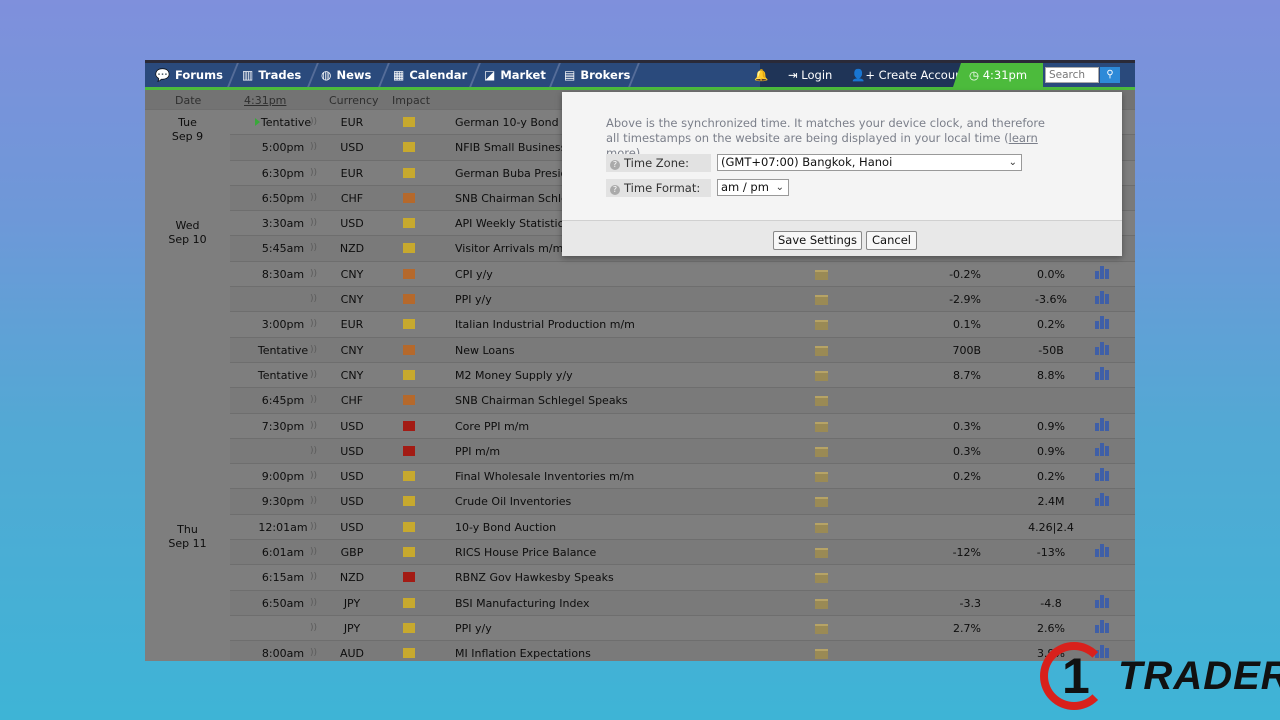 This screenshot has height=720, width=1280. I want to click on event-title: PPI m/m, so click(477, 451).